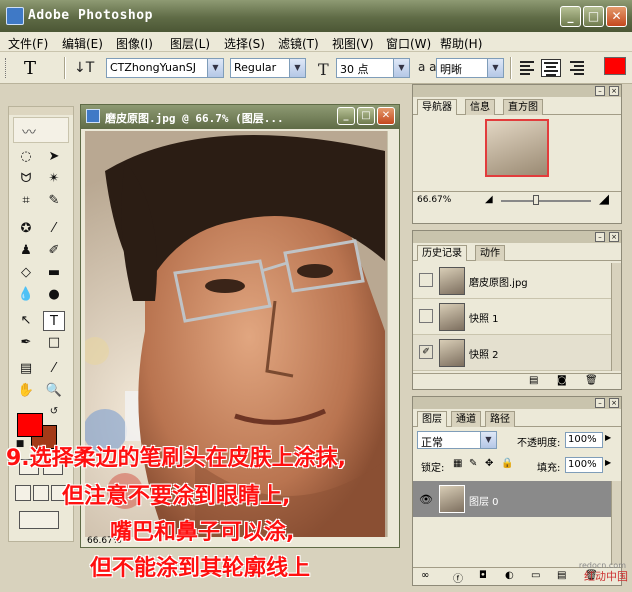 The height and width of the screenshot is (592, 632). I want to click on tab-channels: 通道, so click(466, 419).